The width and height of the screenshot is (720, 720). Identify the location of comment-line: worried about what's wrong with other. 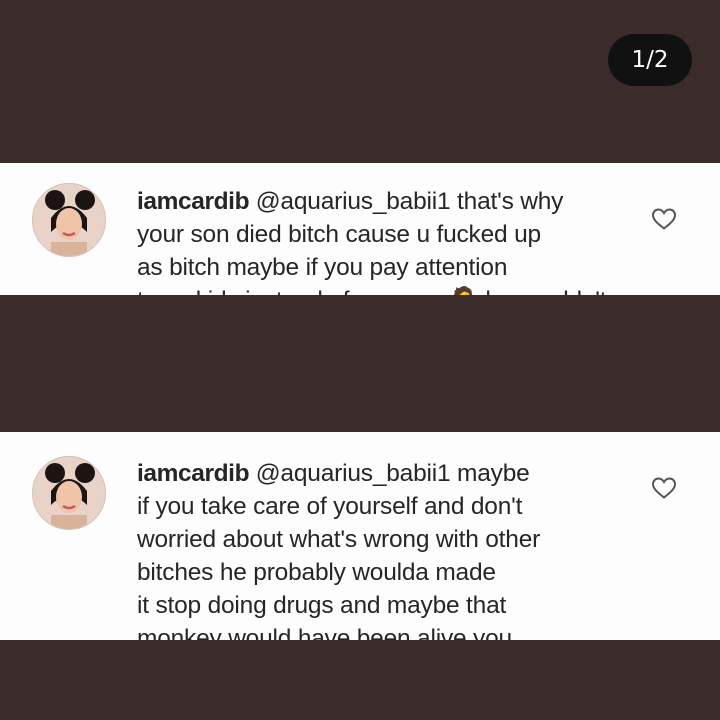
(339, 539).